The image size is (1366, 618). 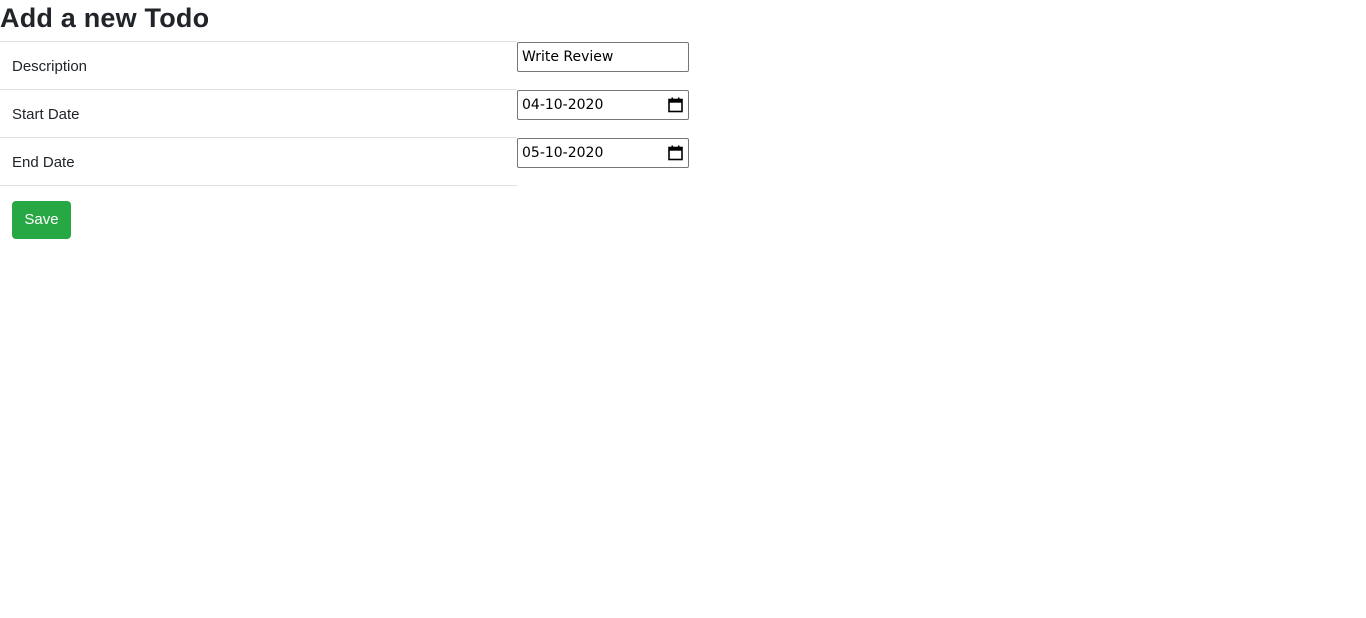 I want to click on form-row-start-date: Start Date 04-10-2020, so click(x=344, y=113).